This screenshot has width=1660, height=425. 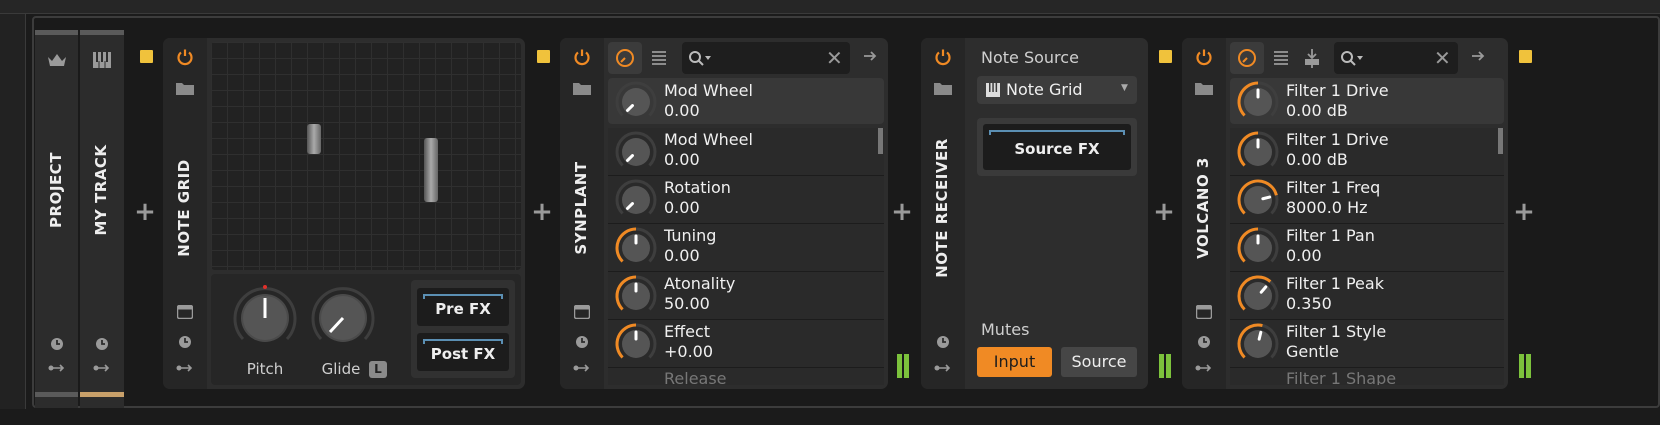 I want to click on param-row: Filter 1 Freq 8000.0 Hz, so click(x=1367, y=200).